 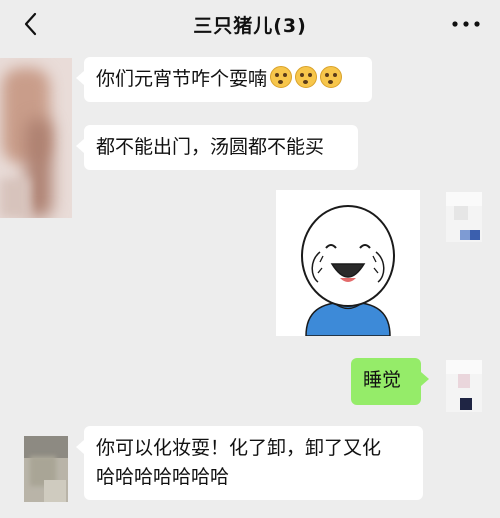 I want to click on chat-header: 三只猪儿(3), so click(x=250, y=25).